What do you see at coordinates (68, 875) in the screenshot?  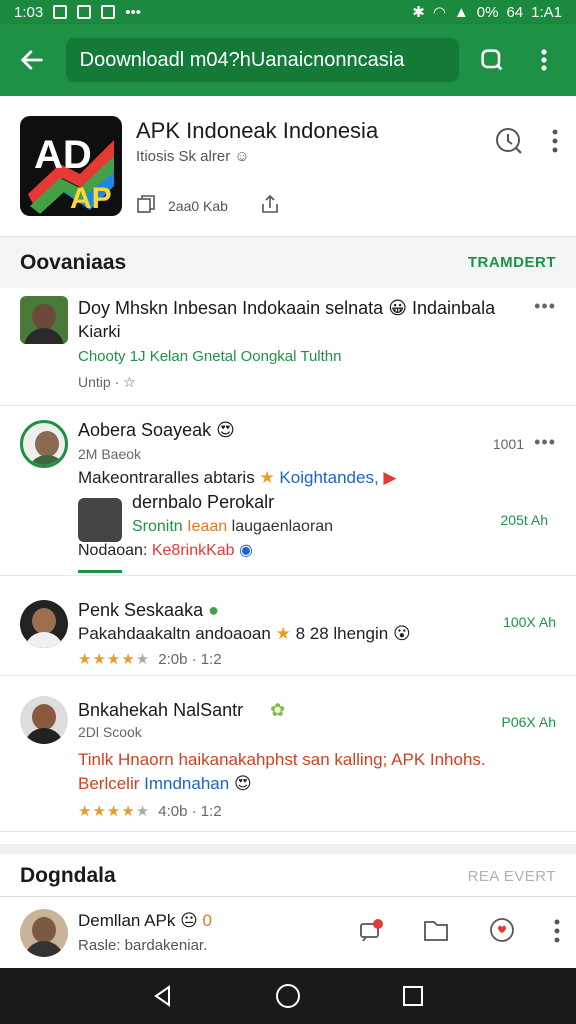 I see `section-title: Dogndala` at bounding box center [68, 875].